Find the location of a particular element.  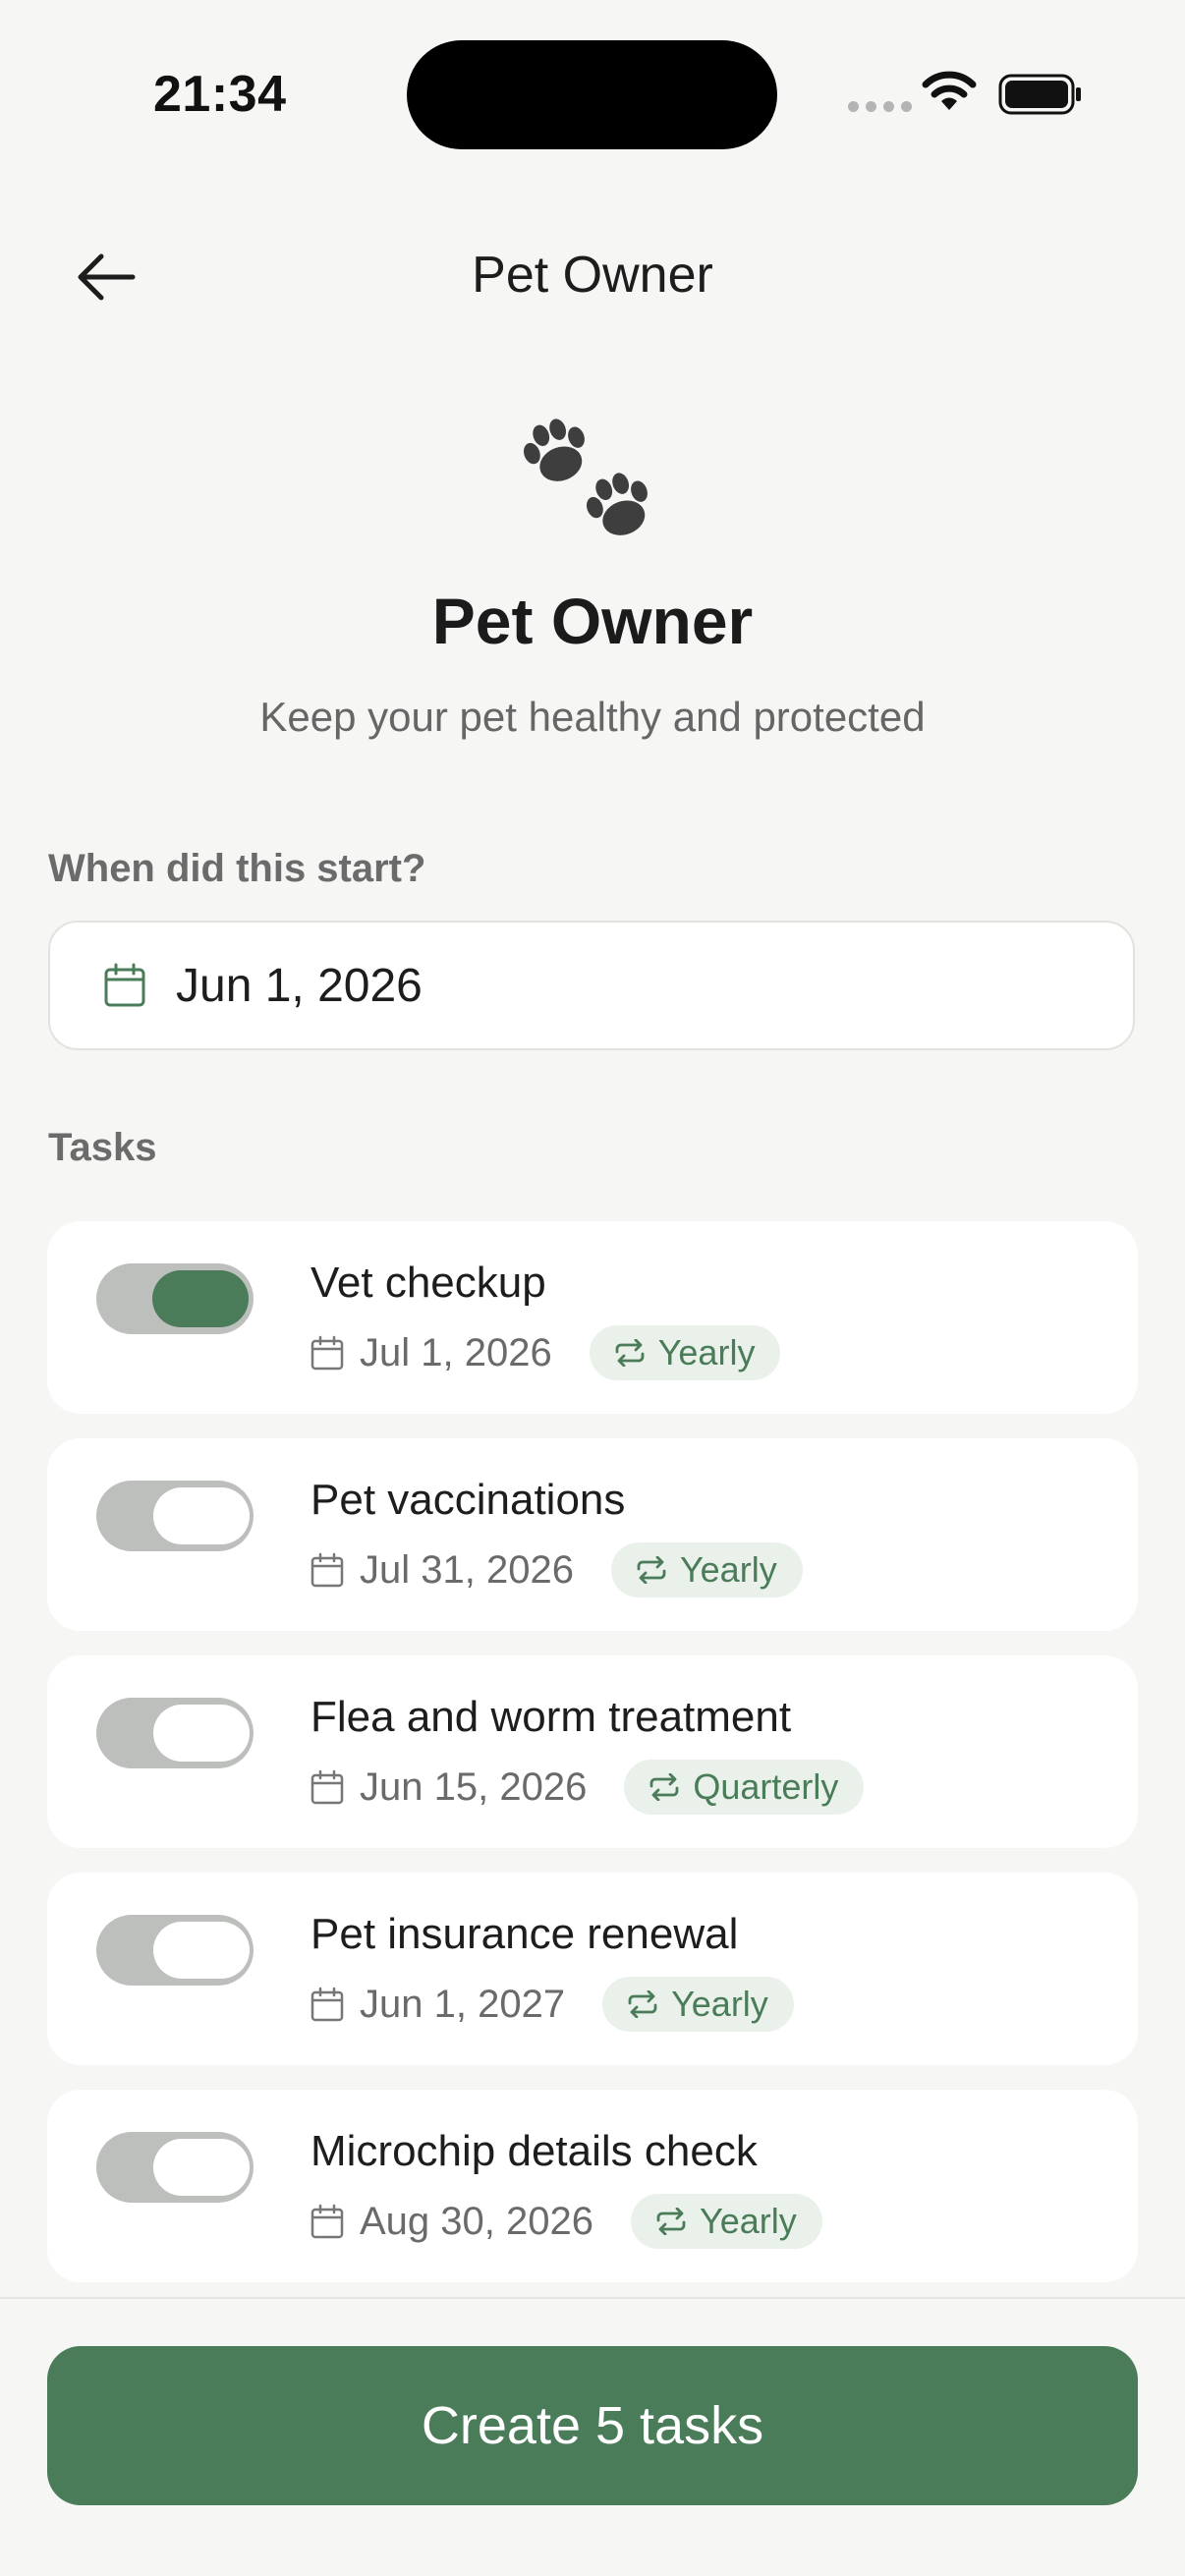

paw-prints-icon is located at coordinates (592, 479).